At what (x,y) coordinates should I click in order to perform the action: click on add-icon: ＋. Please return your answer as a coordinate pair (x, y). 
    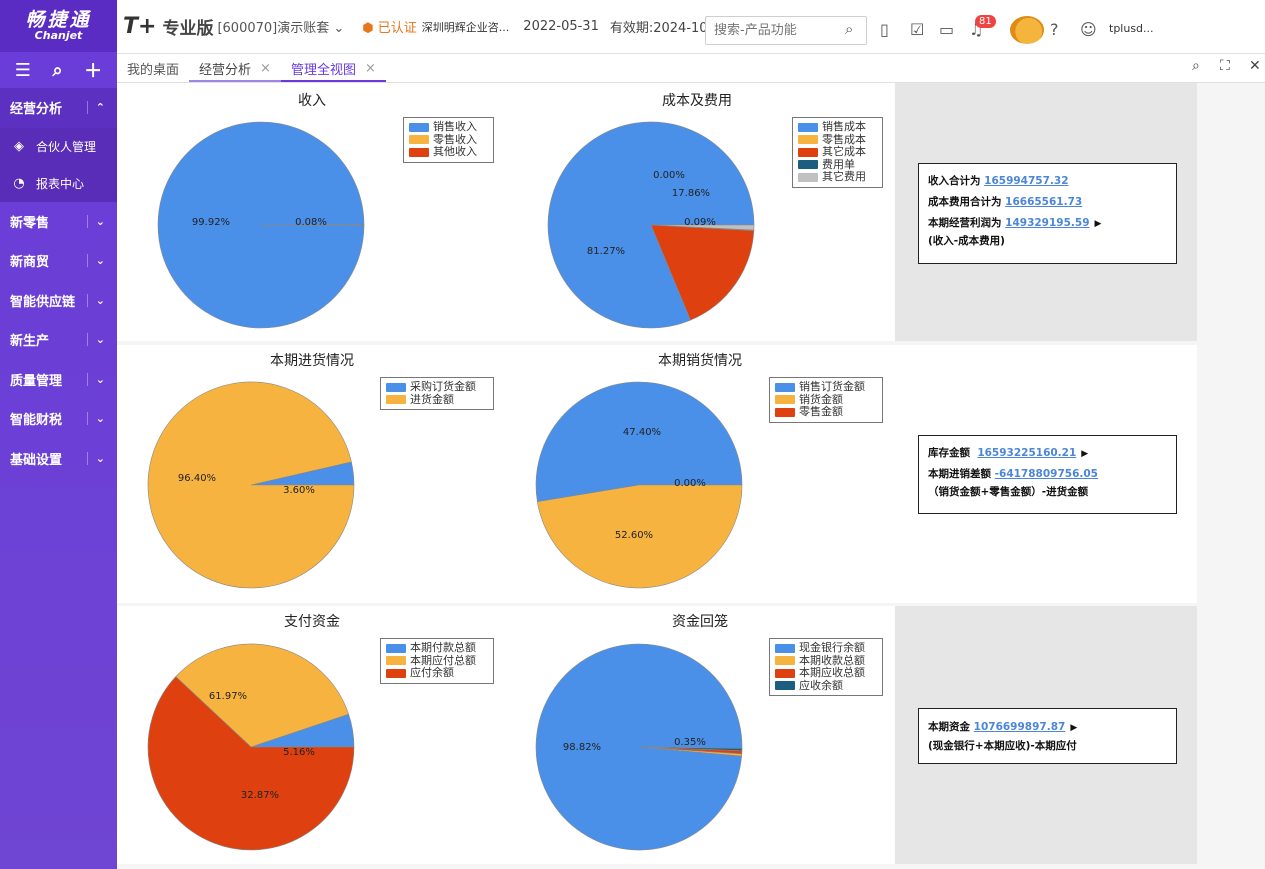
    Looking at the image, I should click on (93, 70).